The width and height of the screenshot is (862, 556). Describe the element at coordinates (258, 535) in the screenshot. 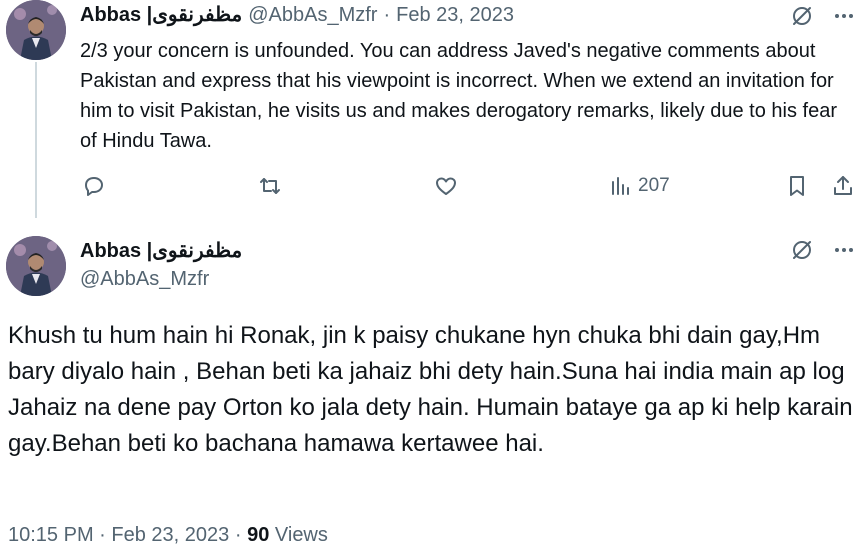

I see `view-count: 90` at that location.